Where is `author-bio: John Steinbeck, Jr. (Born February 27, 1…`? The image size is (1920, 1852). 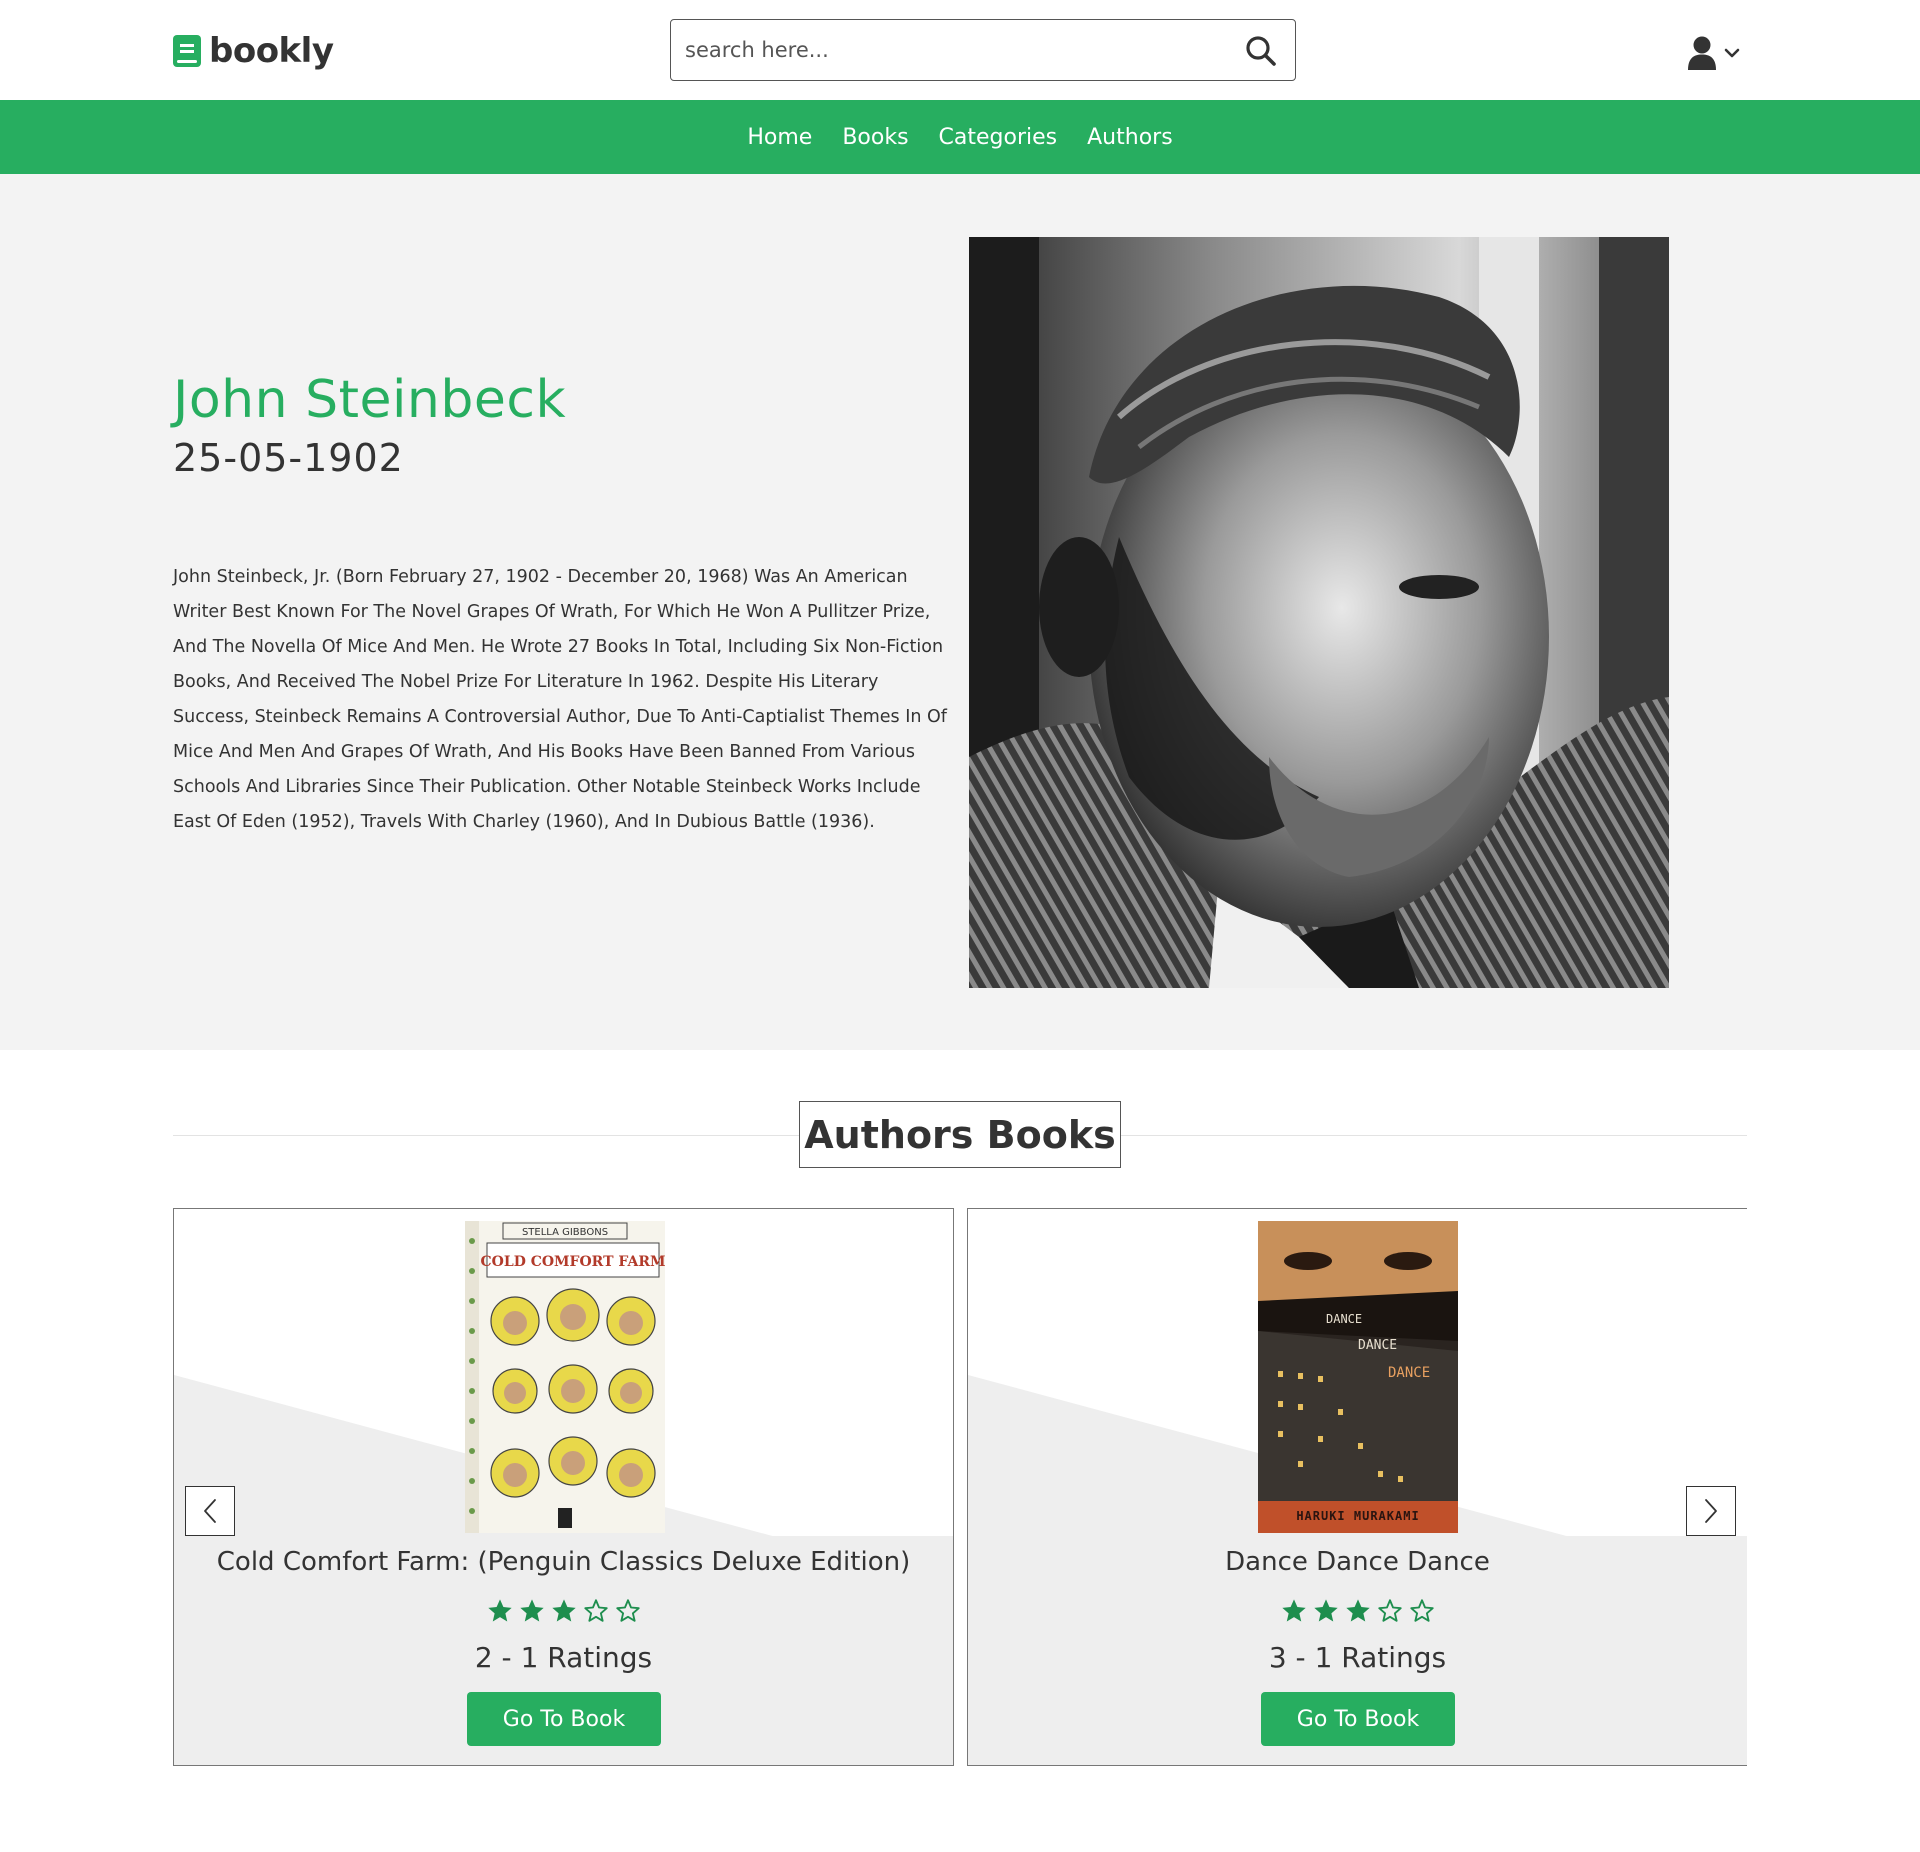 author-bio: John Steinbeck, Jr. (Born February 27, 1… is located at coordinates (560, 699).